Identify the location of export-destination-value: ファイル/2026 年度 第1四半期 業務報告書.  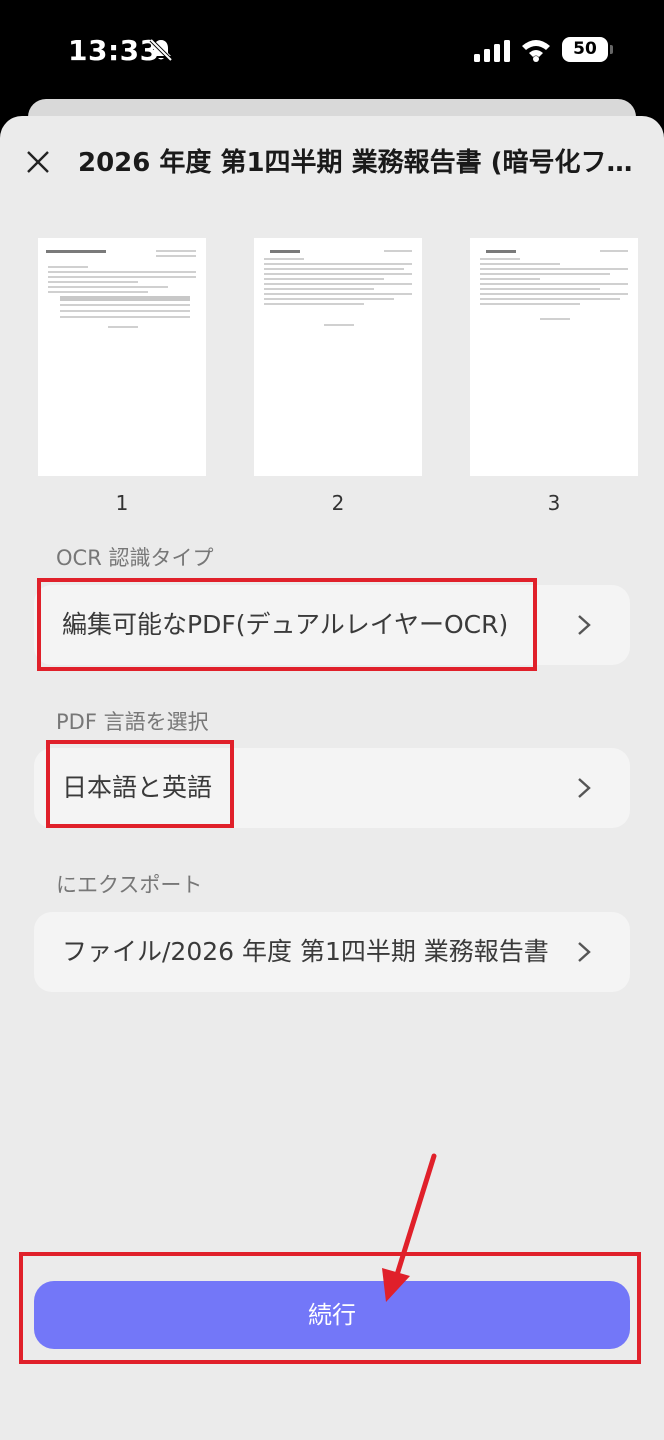
(305, 951).